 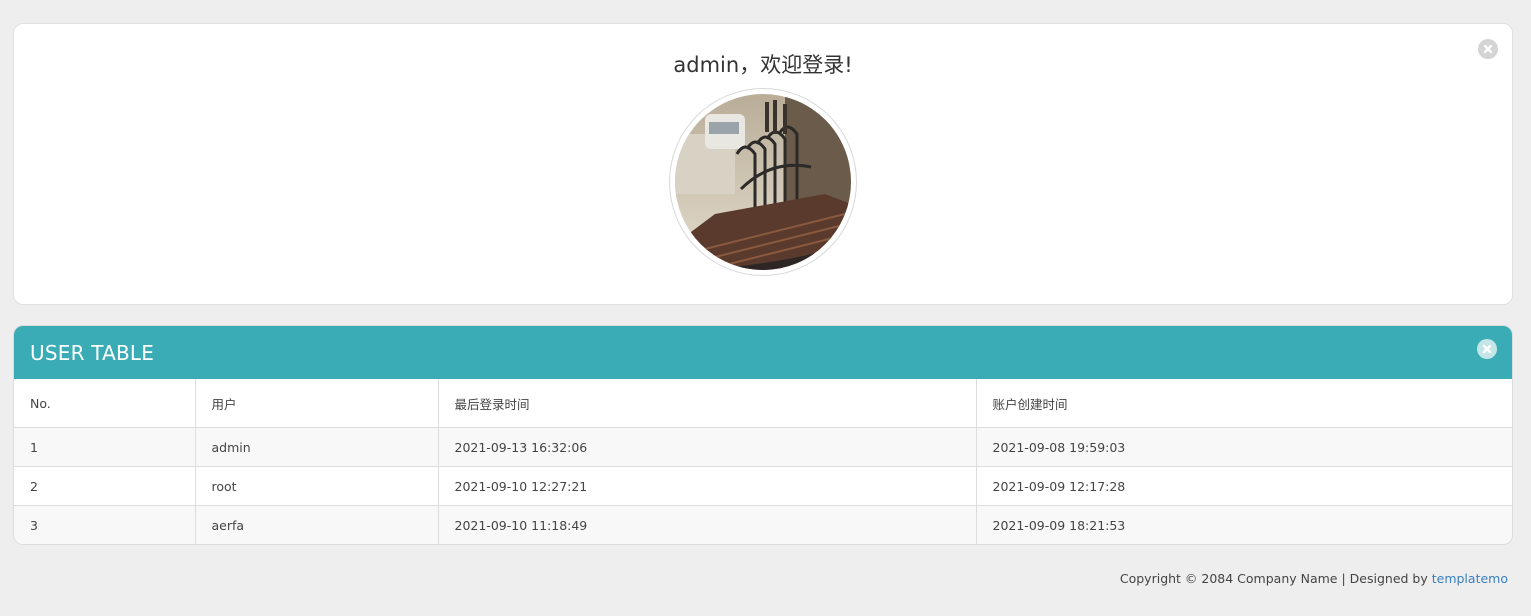 What do you see at coordinates (317, 447) in the screenshot?
I see `cell-user: admin` at bounding box center [317, 447].